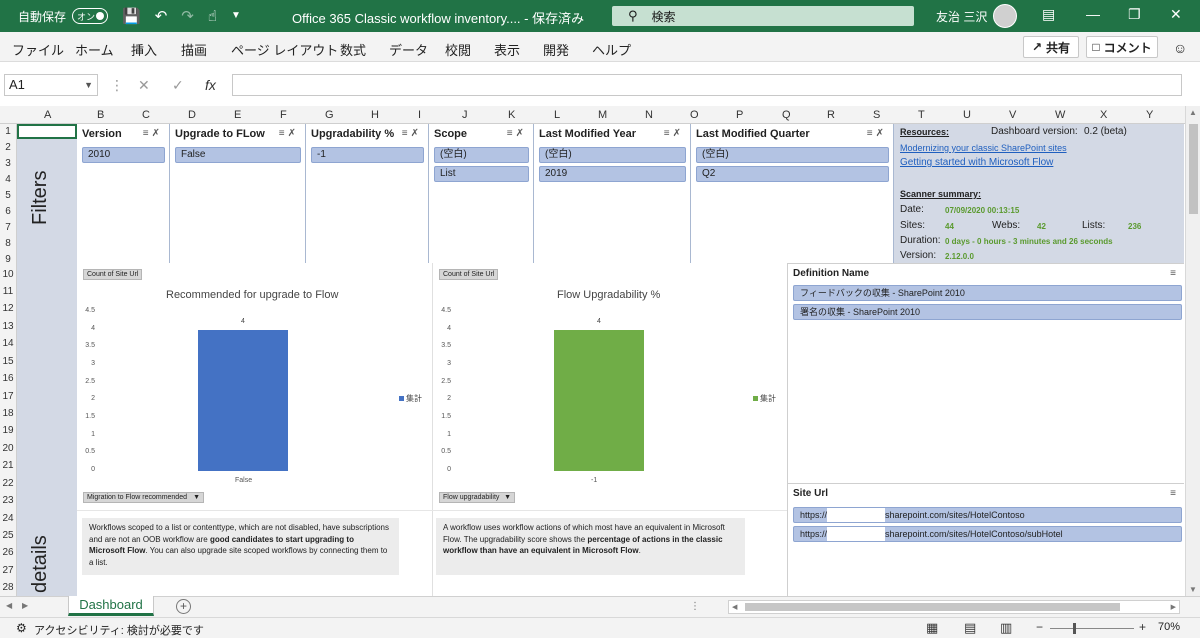 The height and width of the screenshot is (638, 1200). Describe the element at coordinates (192, 115) in the screenshot. I see `column-header: D` at that location.